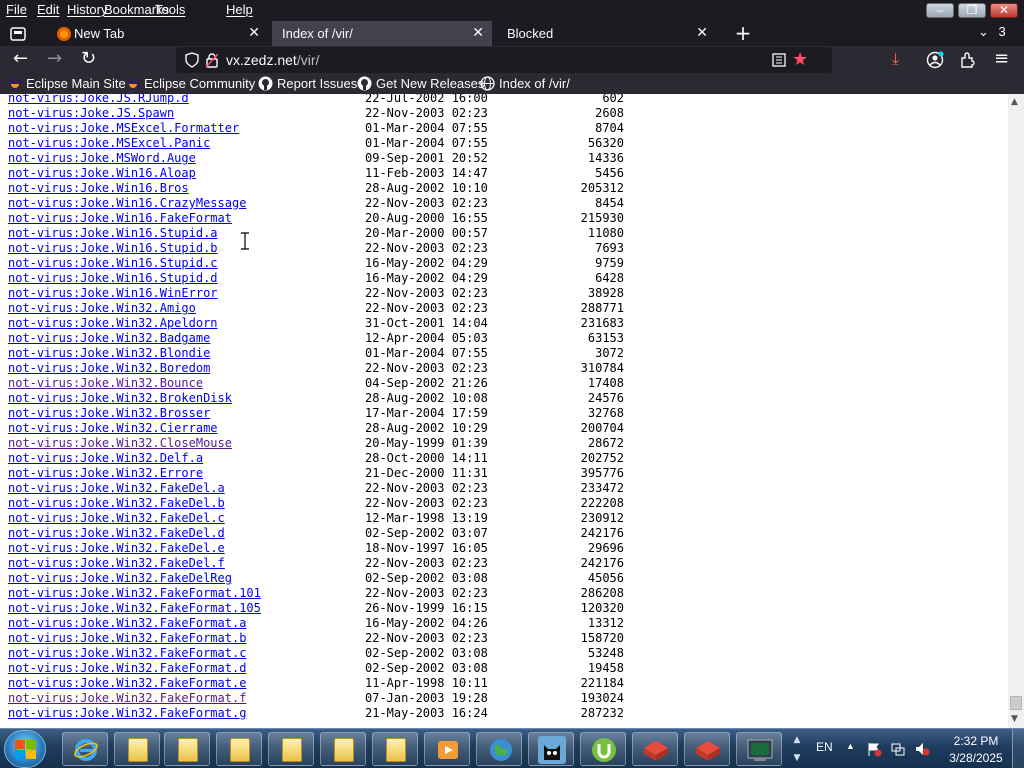 The height and width of the screenshot is (768, 1024). What do you see at coordinates (18, 34) in the screenshot?
I see `firefox-view-button` at bounding box center [18, 34].